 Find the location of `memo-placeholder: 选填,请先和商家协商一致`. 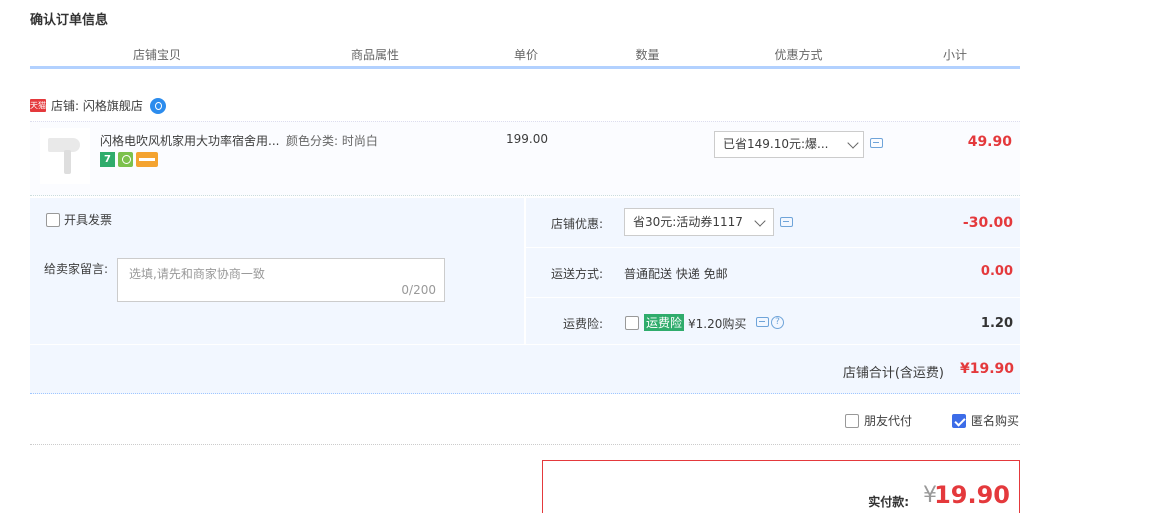

memo-placeholder: 选填,请先和商家协商一致 is located at coordinates (197, 274).